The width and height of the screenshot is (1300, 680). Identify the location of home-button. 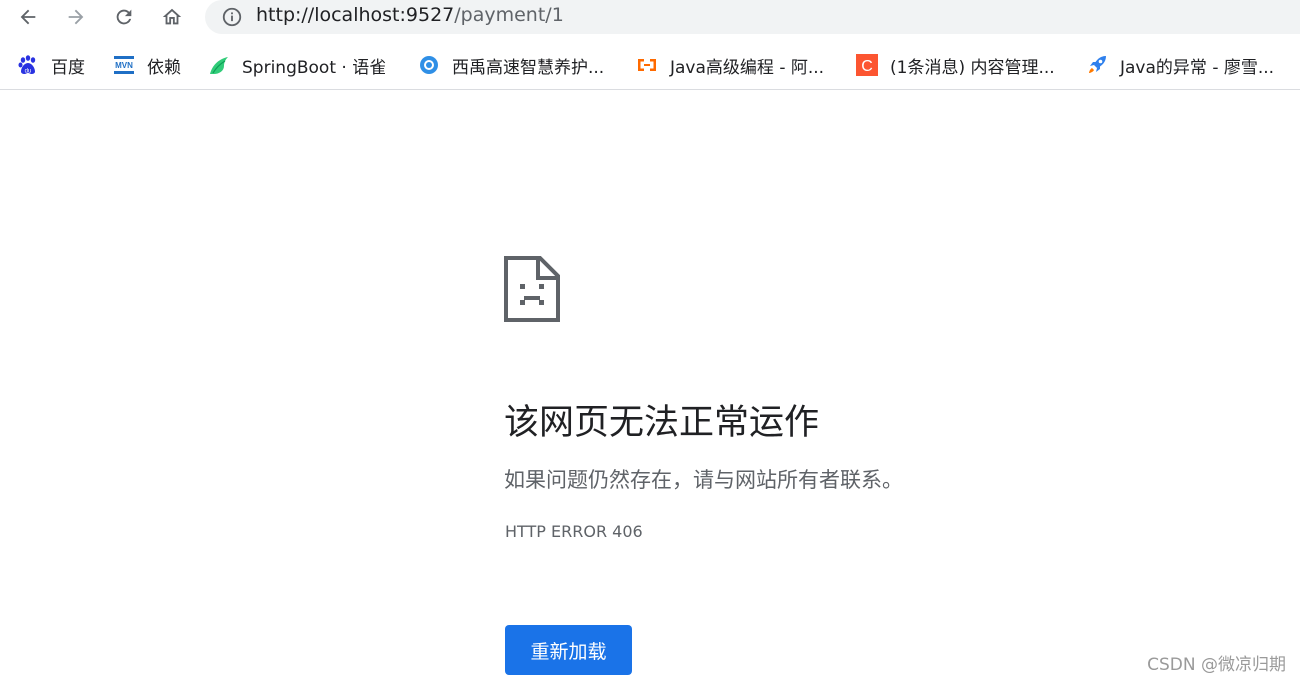
(172, 17).